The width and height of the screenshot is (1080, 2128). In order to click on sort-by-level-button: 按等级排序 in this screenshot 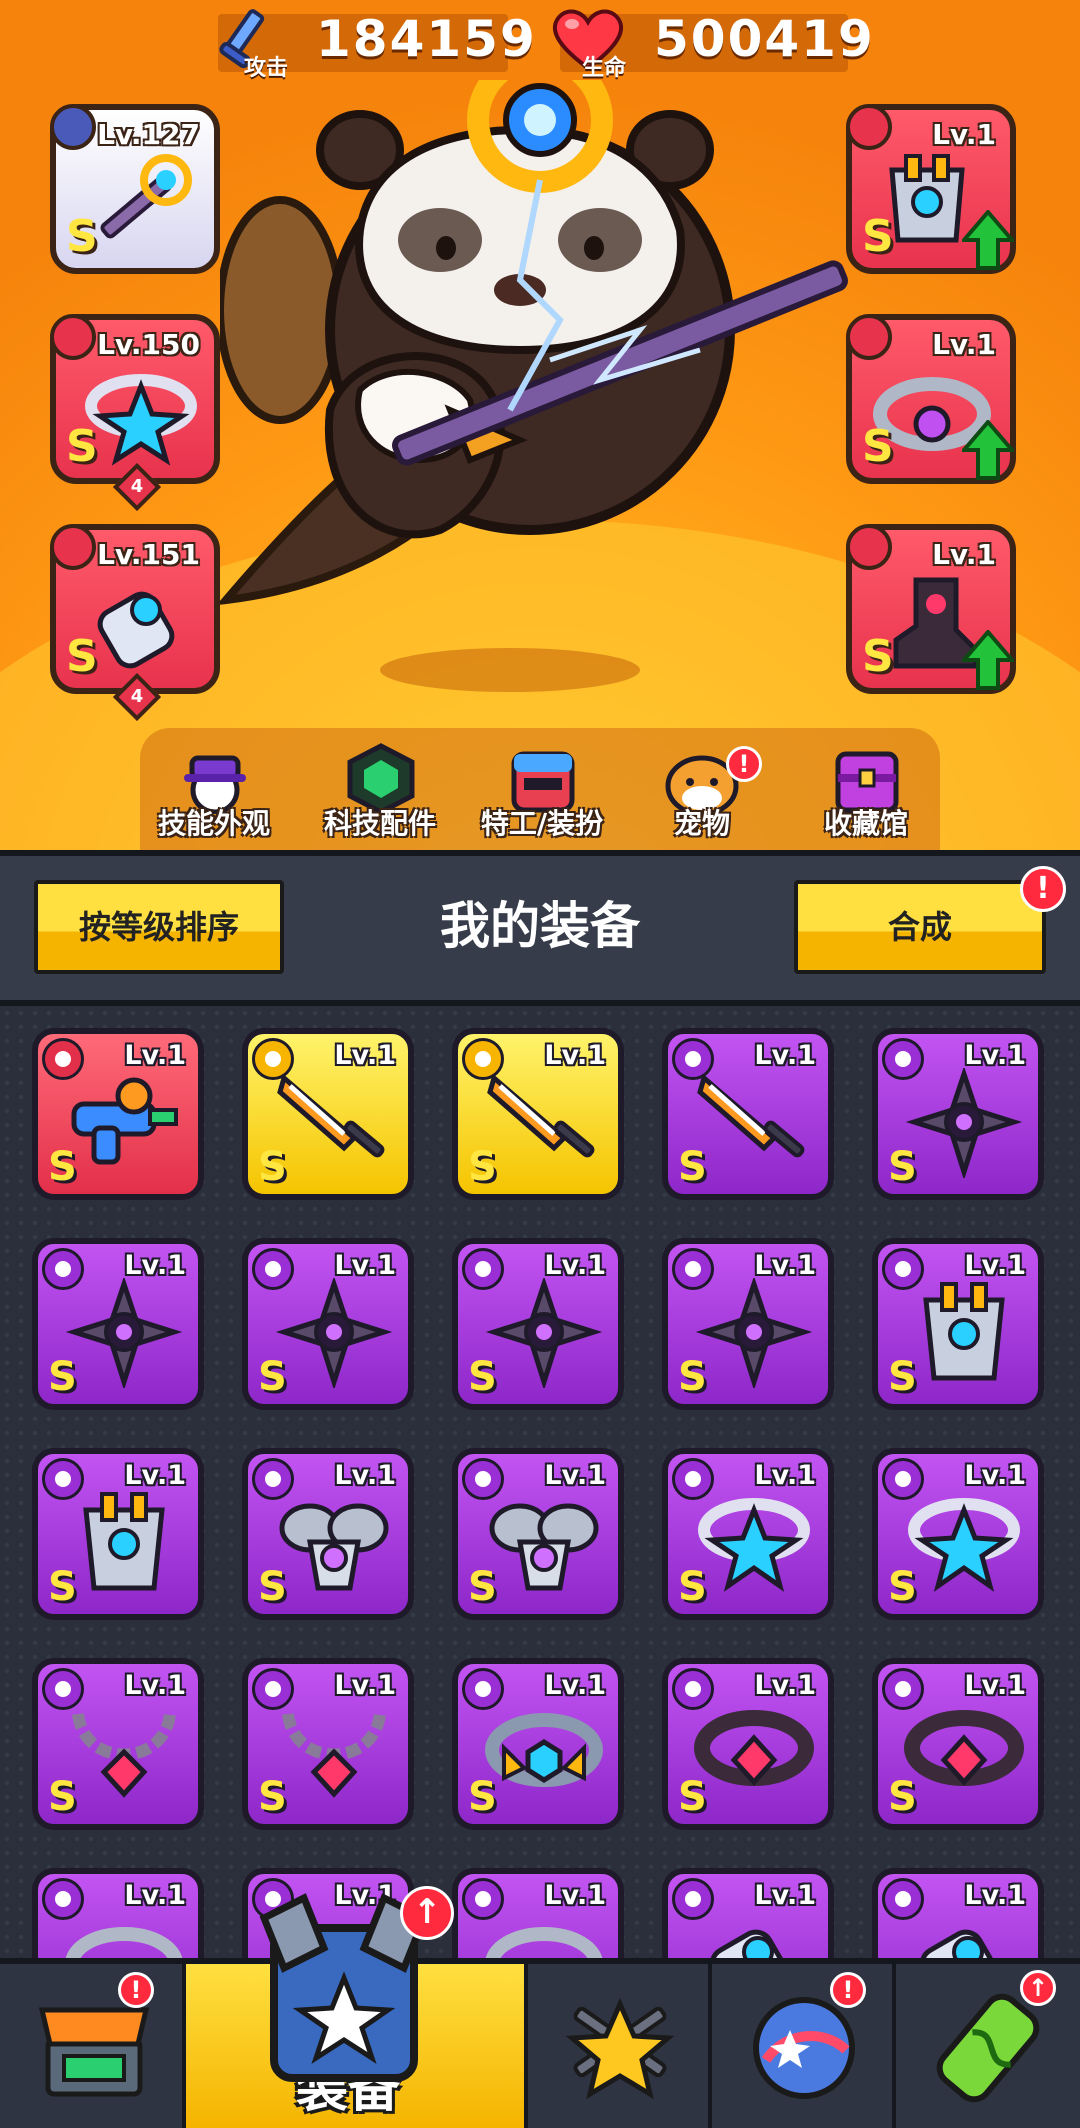, I will do `click(159, 927)`.